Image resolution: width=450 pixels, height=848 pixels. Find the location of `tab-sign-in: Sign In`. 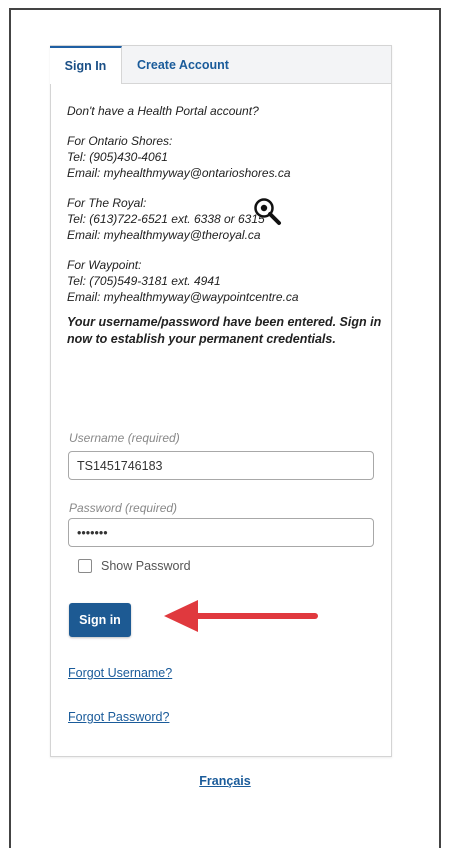

tab-sign-in: Sign In is located at coordinates (86, 65).